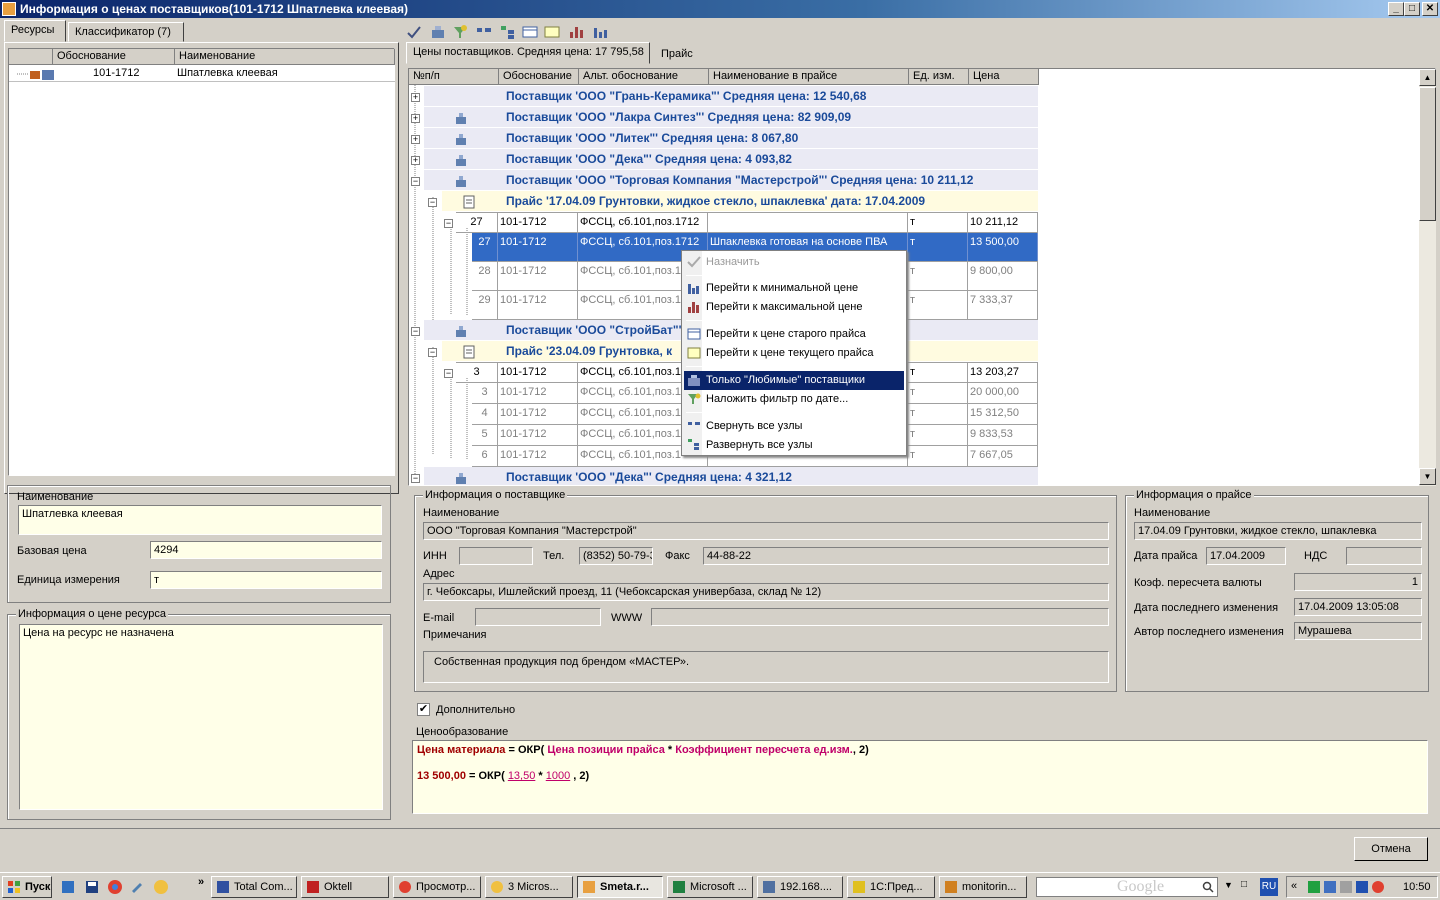 The image size is (1440, 900). I want to click on price-position-link: 13,50, so click(522, 776).